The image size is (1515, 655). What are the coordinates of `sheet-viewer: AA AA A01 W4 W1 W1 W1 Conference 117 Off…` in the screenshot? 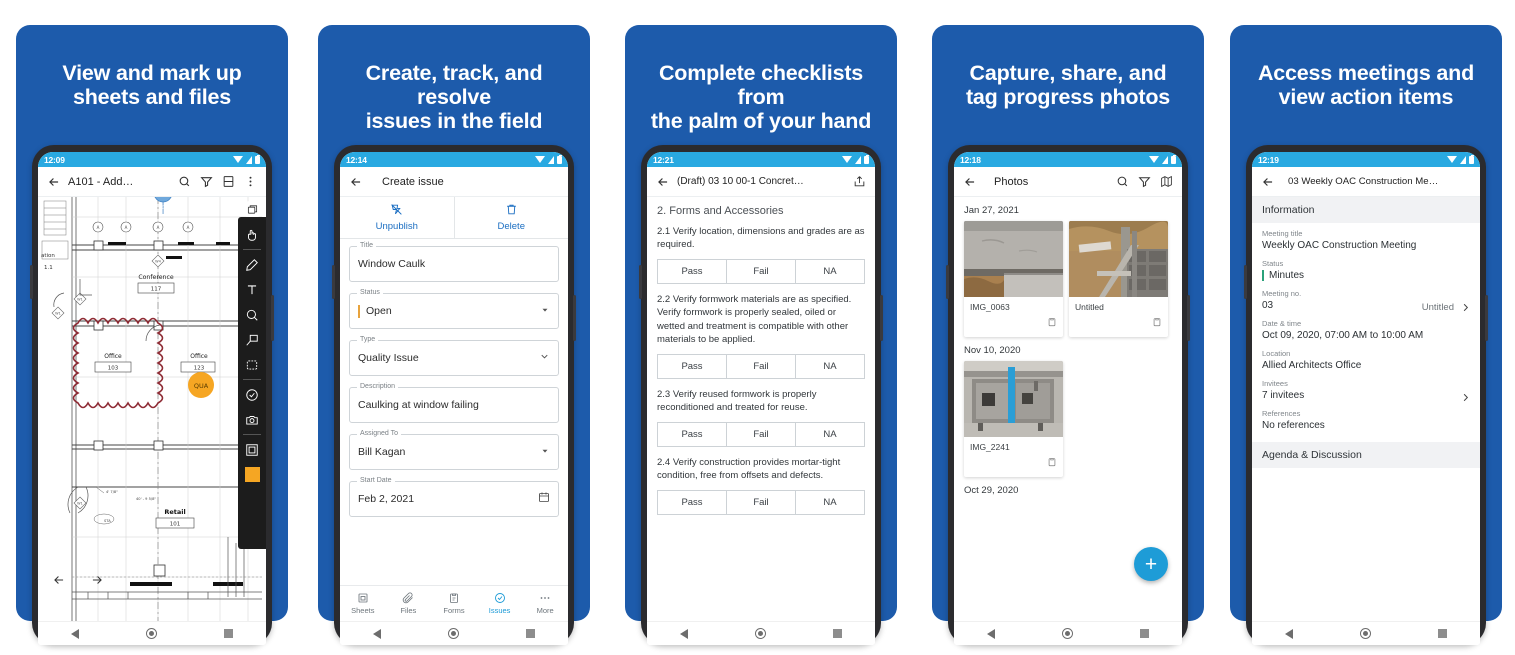 It's located at (152, 409).